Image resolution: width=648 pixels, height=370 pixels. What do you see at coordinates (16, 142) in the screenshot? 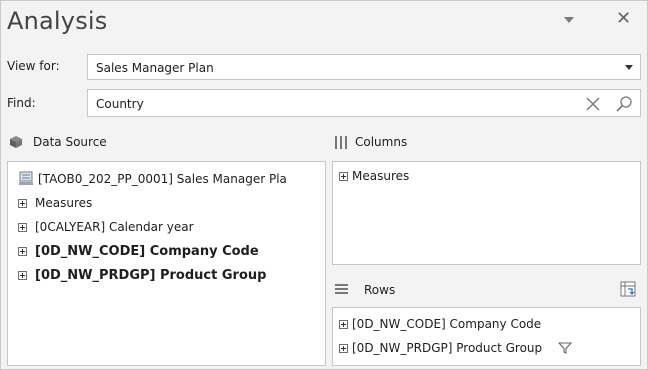
I see `cube-icon` at bounding box center [16, 142].